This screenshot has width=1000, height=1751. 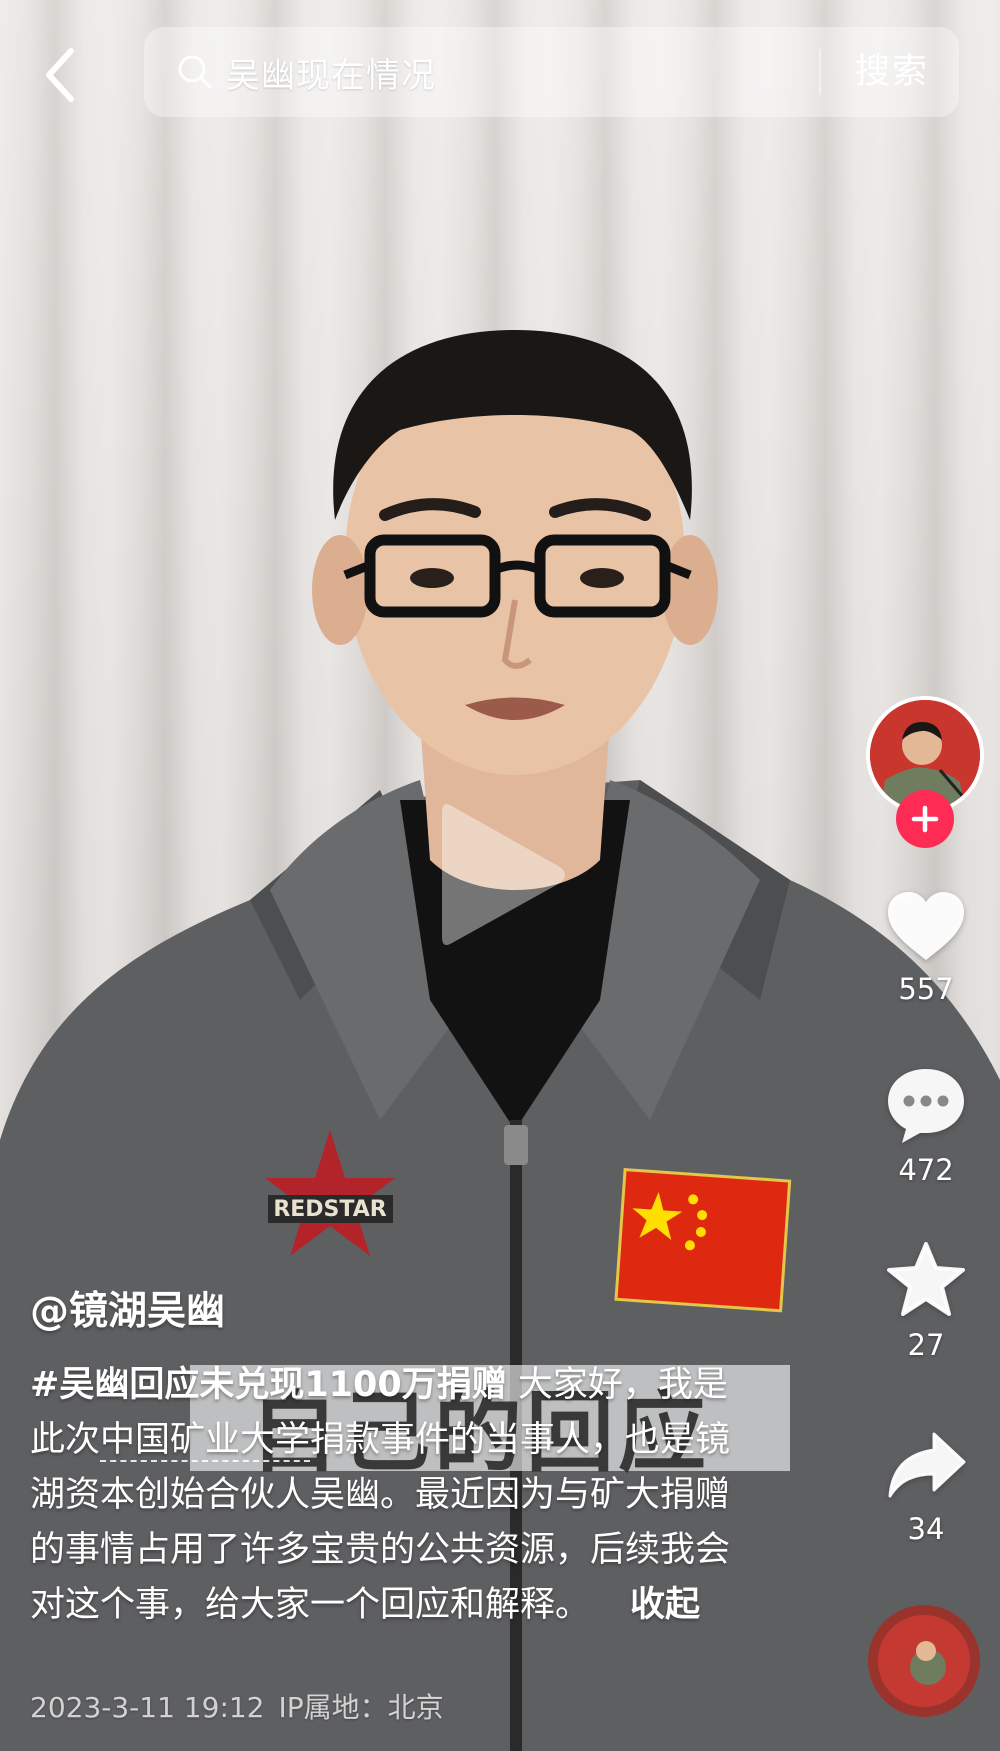 What do you see at coordinates (665, 1605) in the screenshot?
I see `collapse-button: 收起` at bounding box center [665, 1605].